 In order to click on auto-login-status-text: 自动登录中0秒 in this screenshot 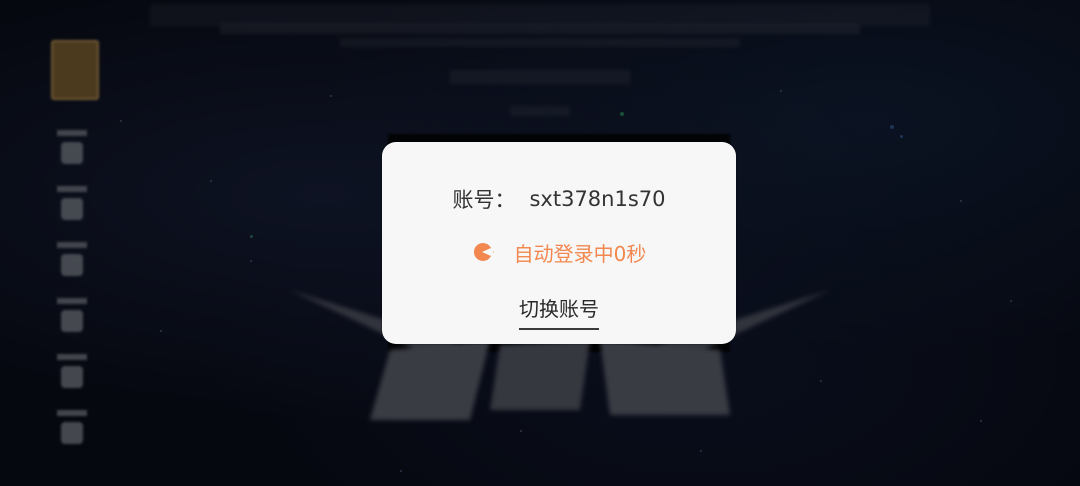, I will do `click(580, 254)`.